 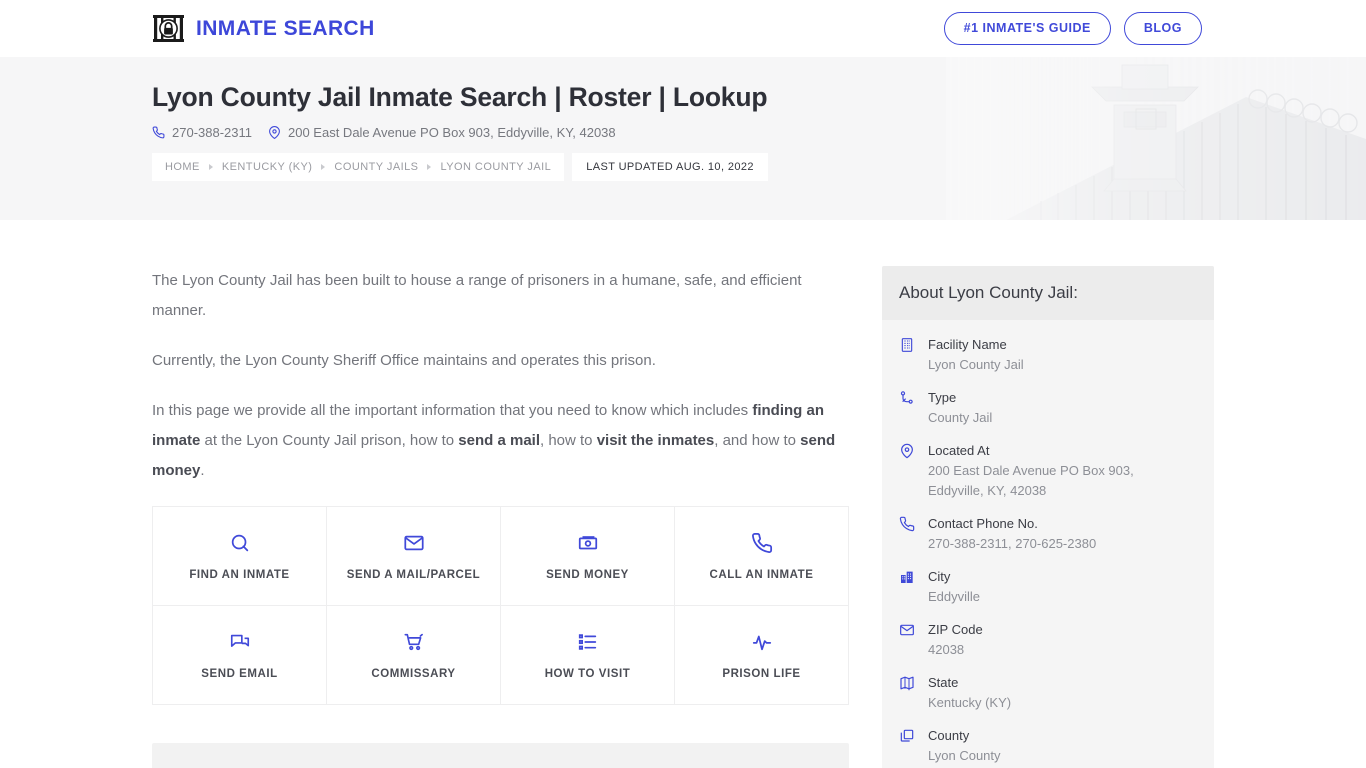 I want to click on body-text: ., so click(x=202, y=470).